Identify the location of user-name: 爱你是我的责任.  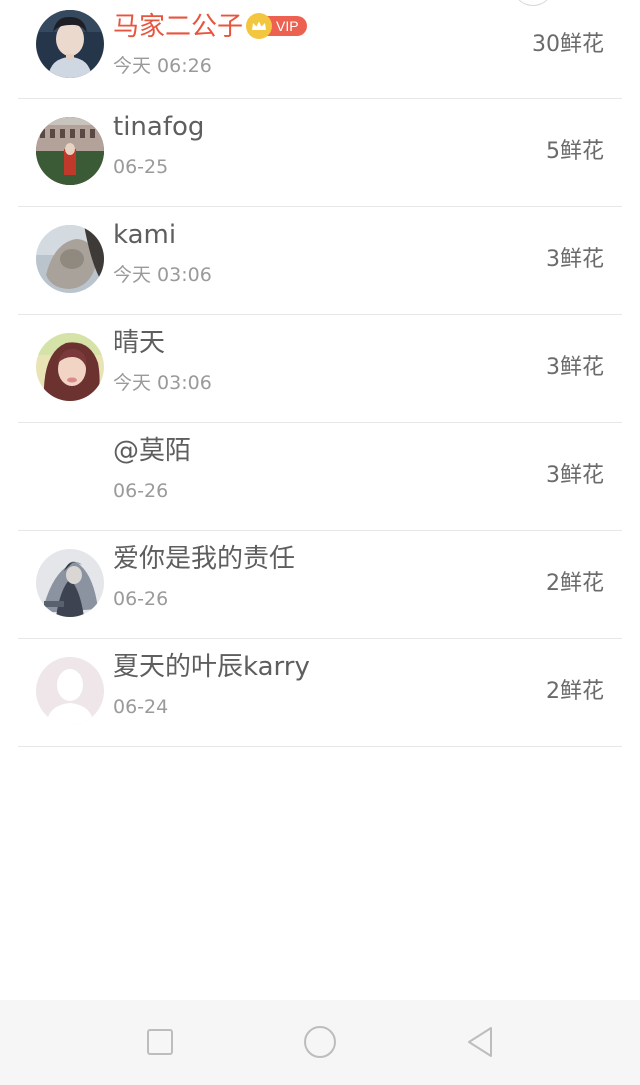
(204, 559).